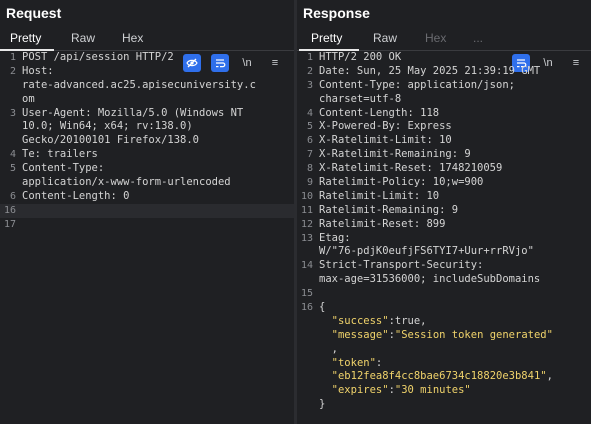 The image size is (591, 424). Describe the element at coordinates (335, 237) in the screenshot. I see `code-text: Etag:` at that location.